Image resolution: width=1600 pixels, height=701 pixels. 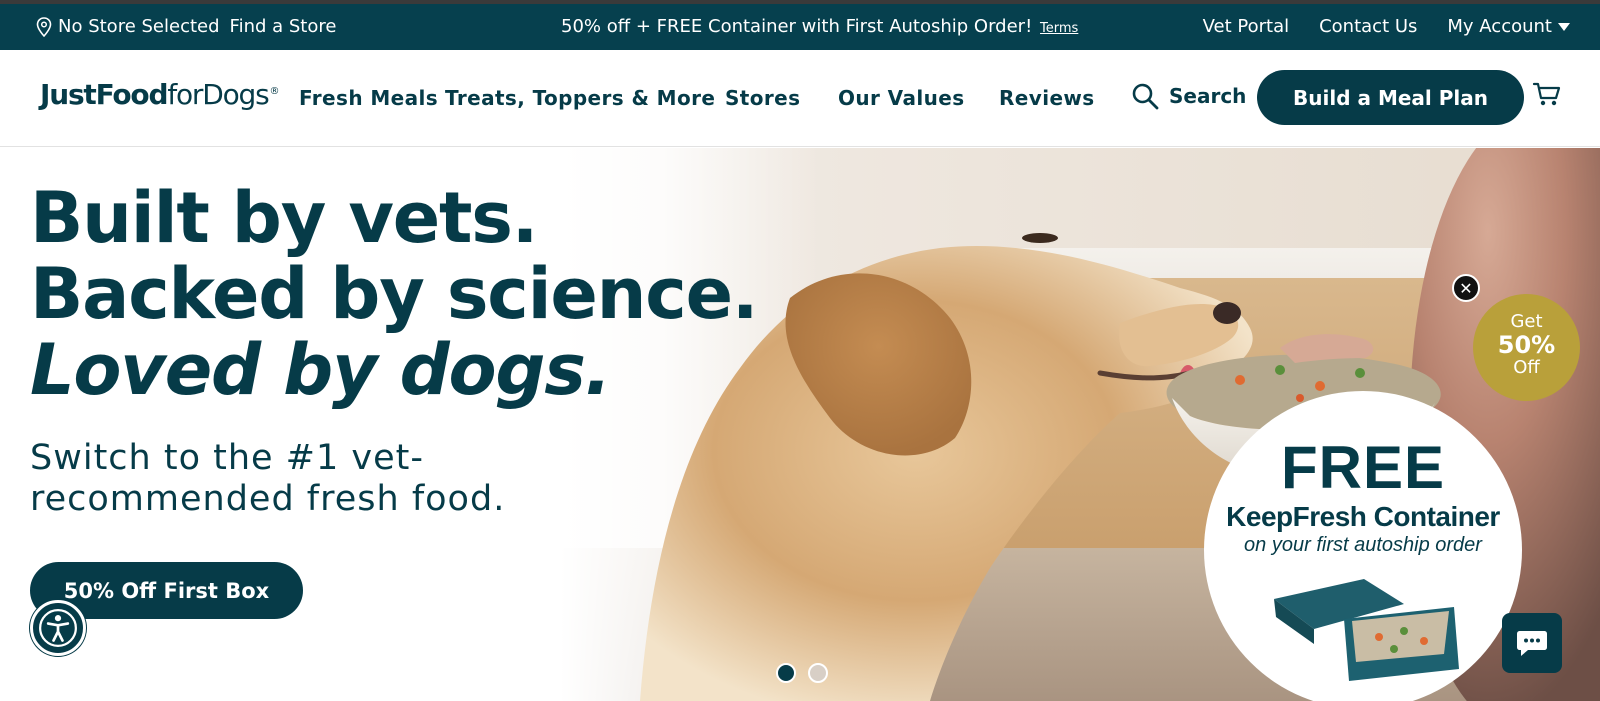 I want to click on brand-logo: JustFoodforDogs®, so click(x=159, y=94).